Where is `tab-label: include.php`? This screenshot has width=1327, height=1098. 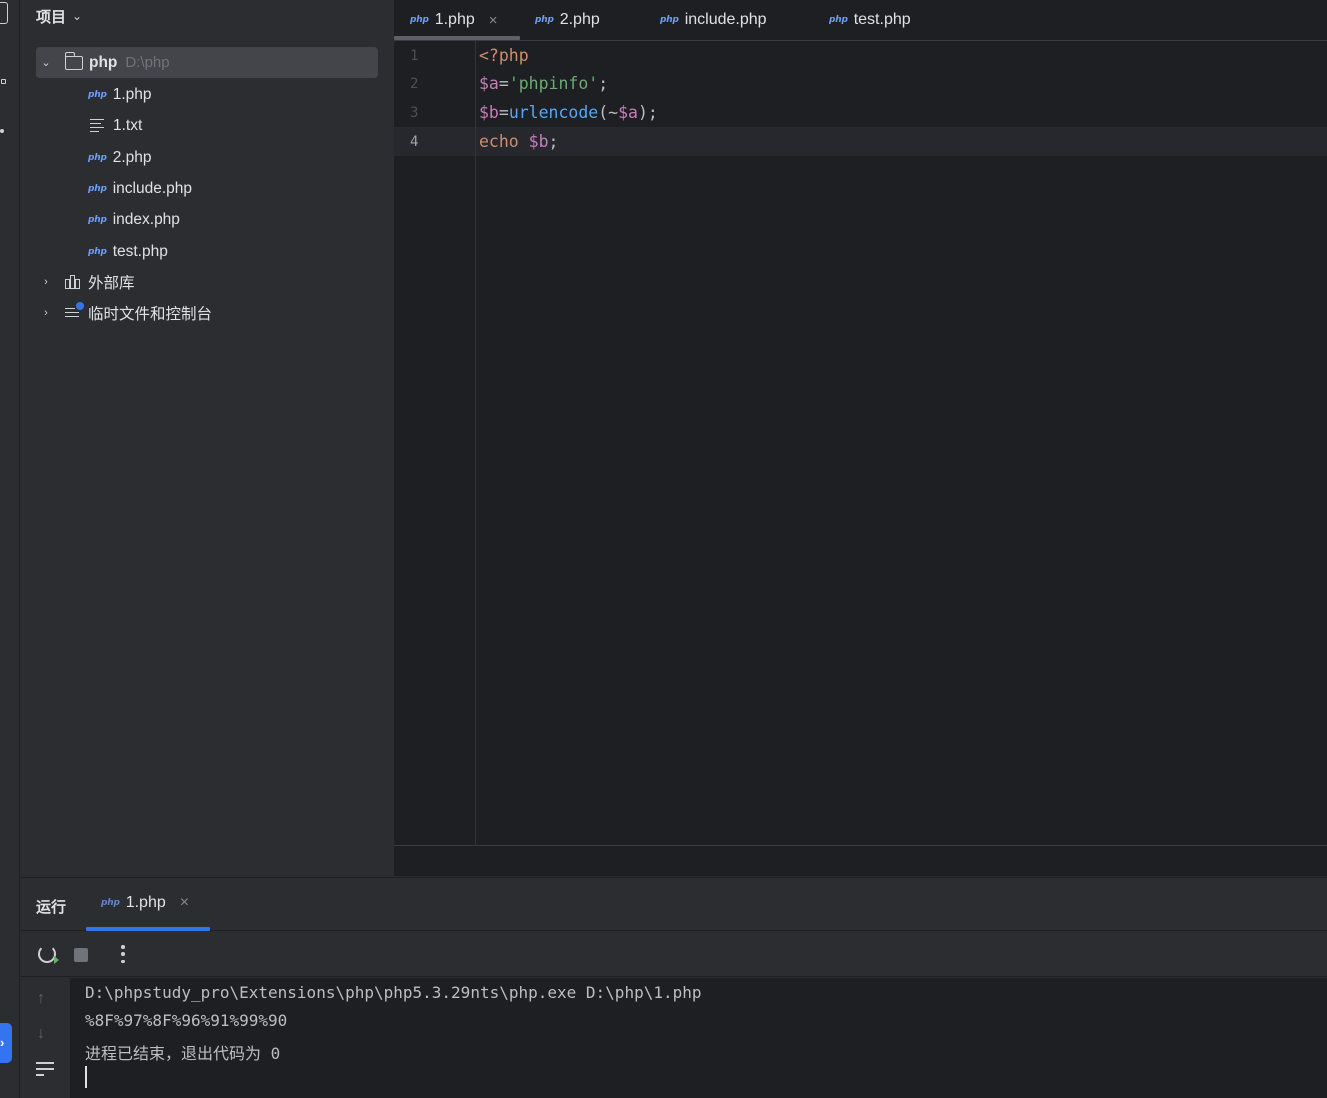 tab-label: include.php is located at coordinates (725, 19).